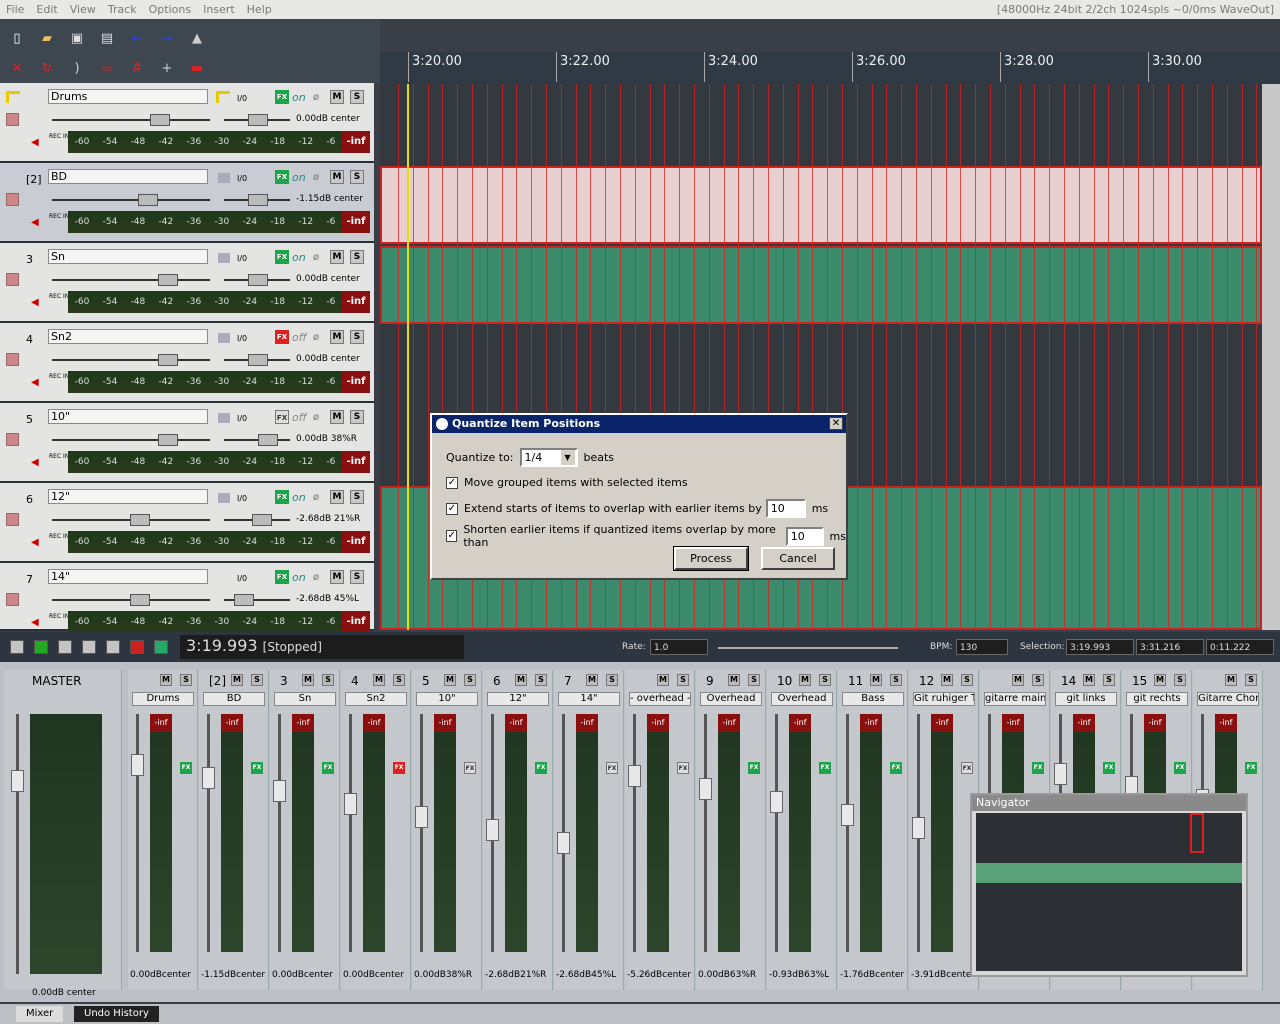 The image size is (1280, 1024). I want to click on menu-file: File, so click(15, 9).